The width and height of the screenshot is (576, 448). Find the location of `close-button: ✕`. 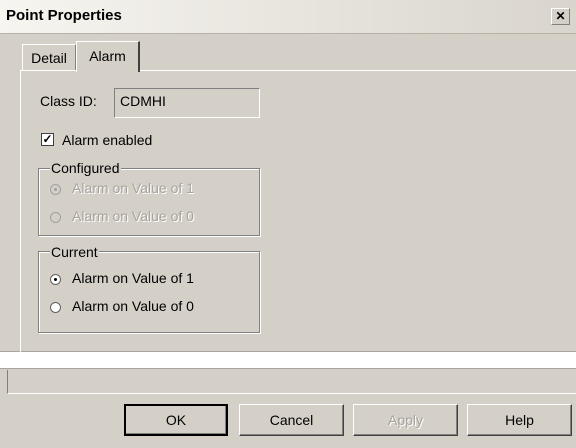

close-button: ✕ is located at coordinates (560, 16).